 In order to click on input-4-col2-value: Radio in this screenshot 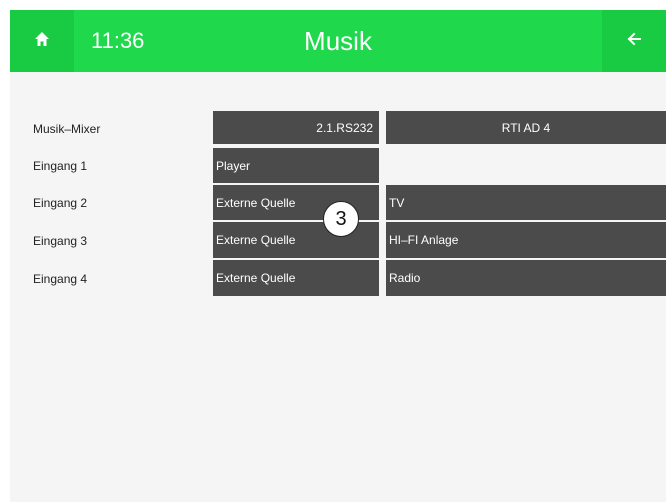, I will do `click(526, 278)`.